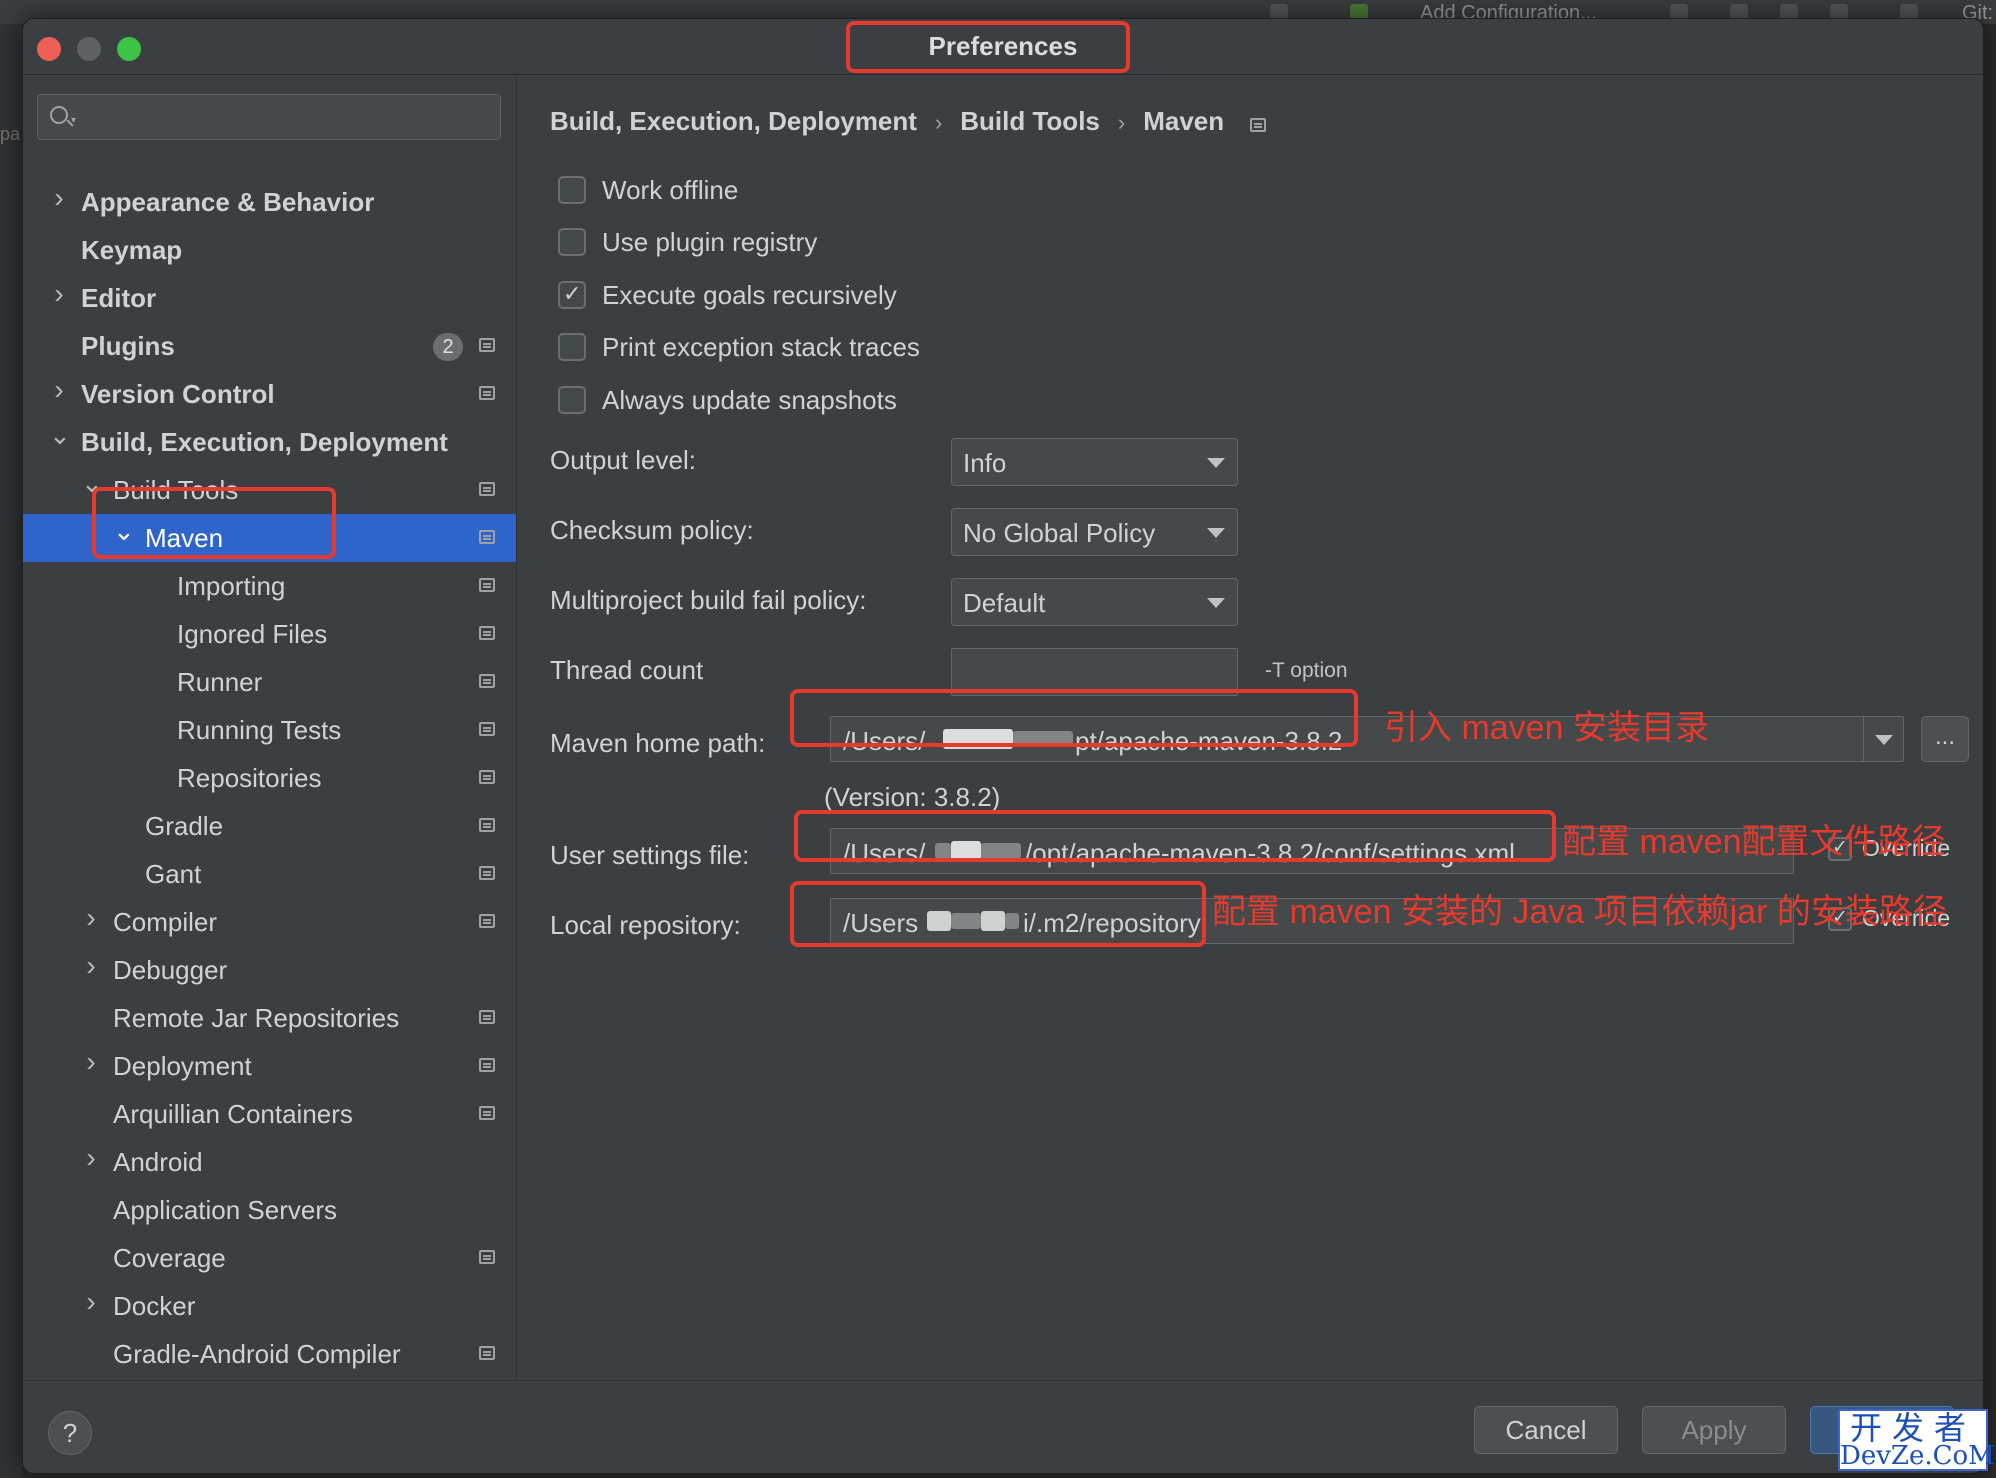  What do you see at coordinates (259, 730) in the screenshot?
I see `sidebar-item-label: Running Tests` at bounding box center [259, 730].